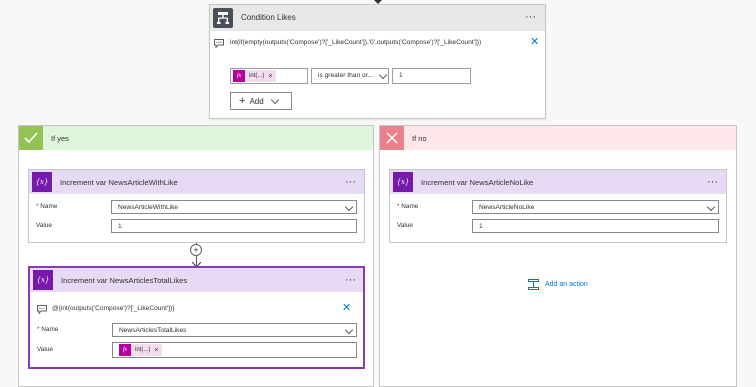 Image resolution: width=756 pixels, height=387 pixels. Describe the element at coordinates (477, 182) in the screenshot. I see `action-title: Increment var NewsArticleNoLike` at that location.